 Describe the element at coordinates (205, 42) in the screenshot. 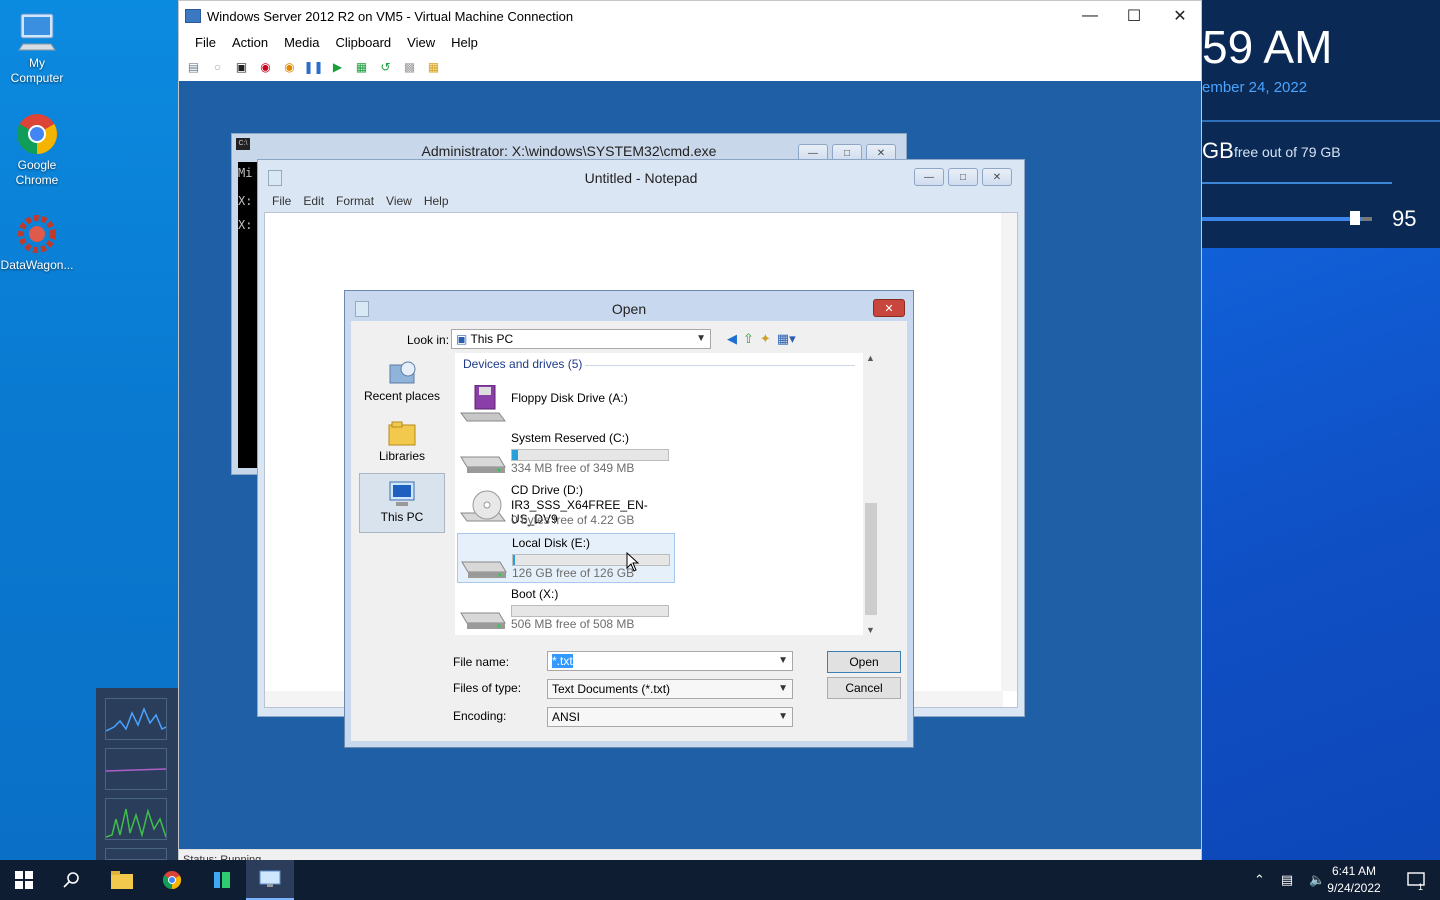

I see `menu-file: File` at that location.